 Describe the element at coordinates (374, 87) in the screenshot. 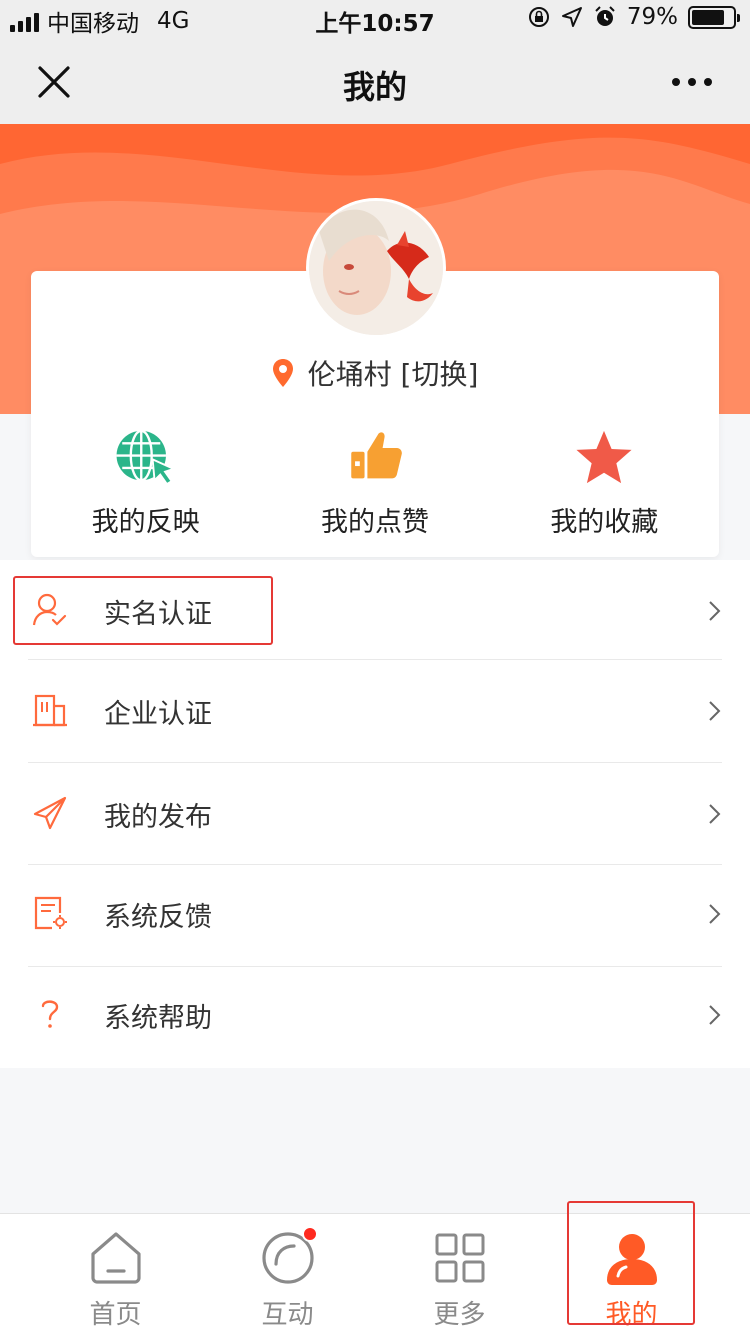

I see `page-title: 我的` at that location.